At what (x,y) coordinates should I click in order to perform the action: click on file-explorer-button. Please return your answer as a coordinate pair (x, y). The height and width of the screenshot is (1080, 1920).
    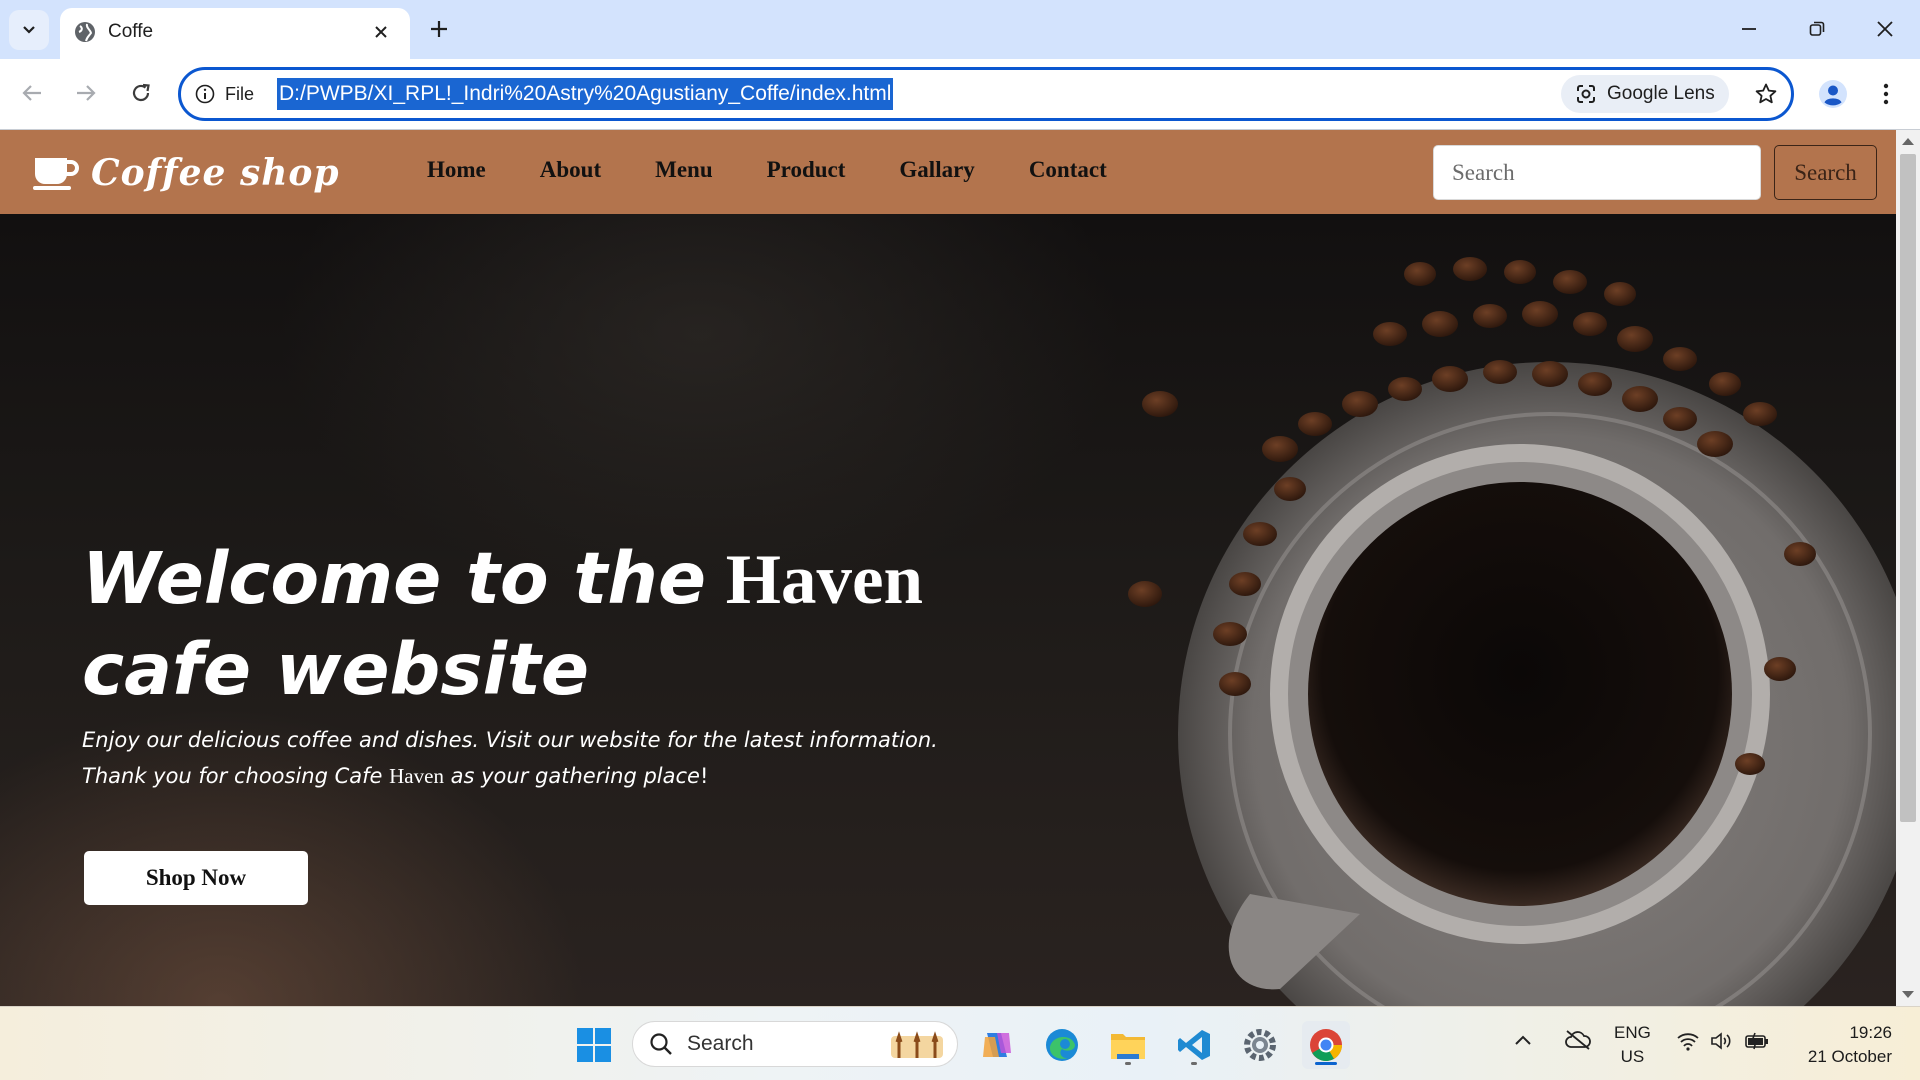
    Looking at the image, I should click on (1128, 1045).